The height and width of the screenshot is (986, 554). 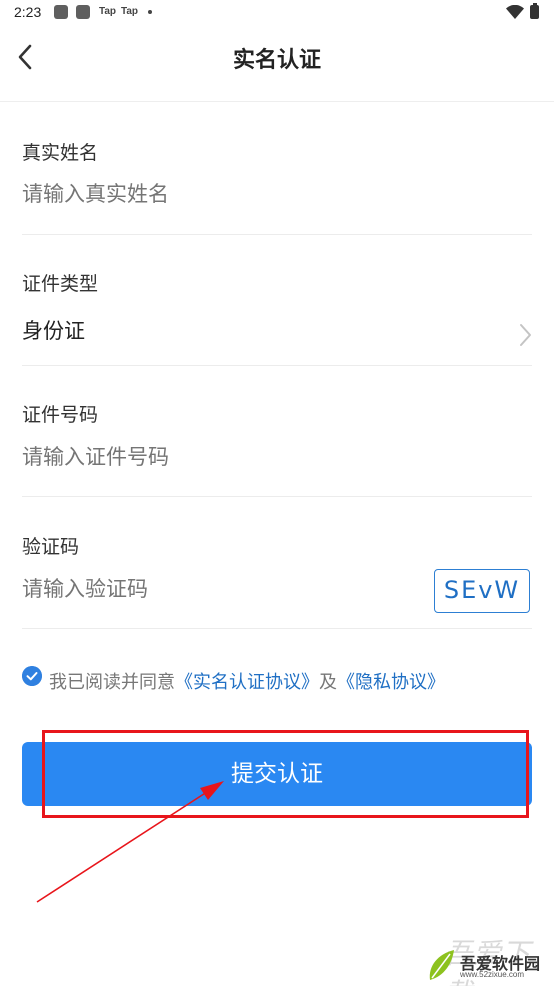 I want to click on checkbox-checked-icon, so click(x=32, y=676).